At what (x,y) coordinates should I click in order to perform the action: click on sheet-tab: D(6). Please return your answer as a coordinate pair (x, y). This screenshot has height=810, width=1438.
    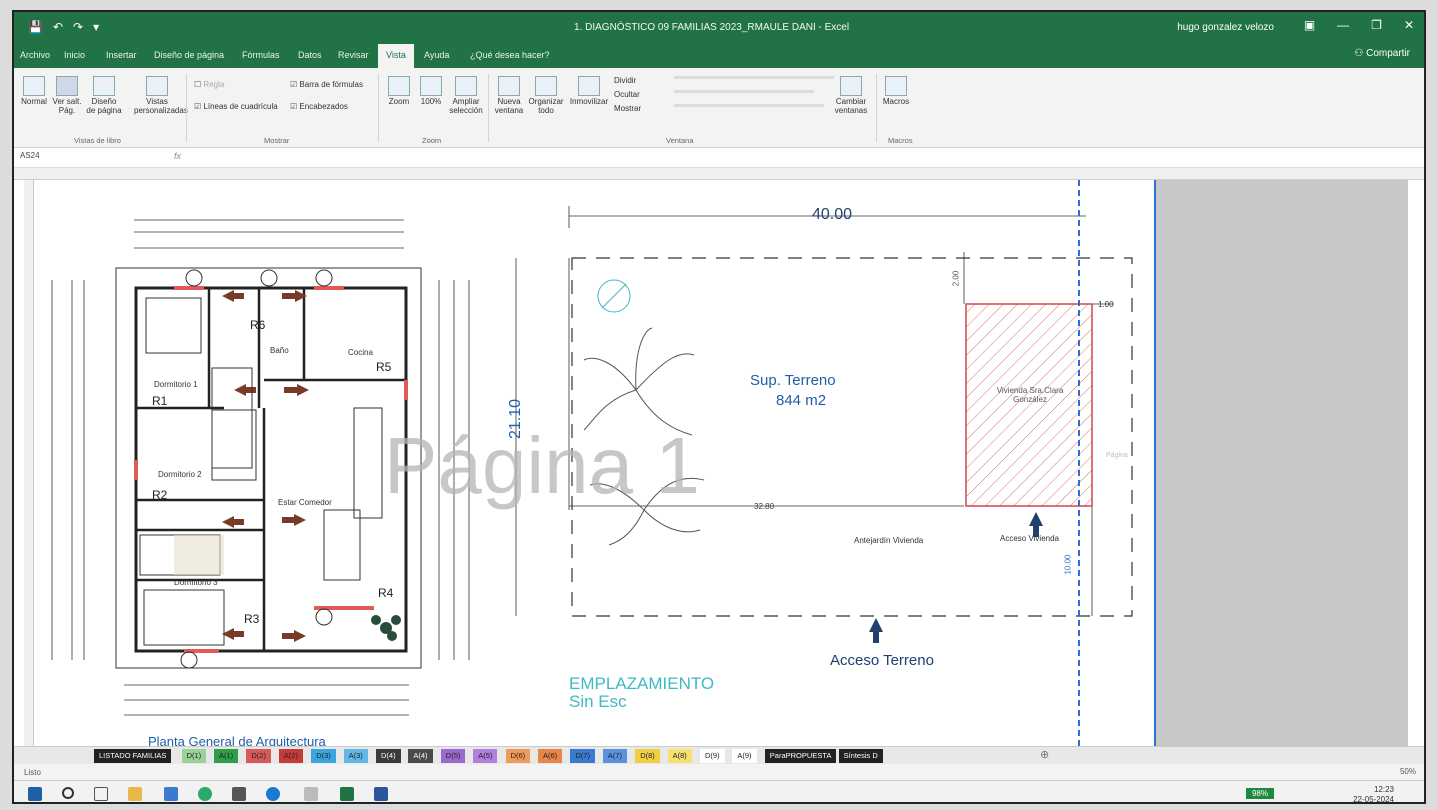
    Looking at the image, I should click on (518, 756).